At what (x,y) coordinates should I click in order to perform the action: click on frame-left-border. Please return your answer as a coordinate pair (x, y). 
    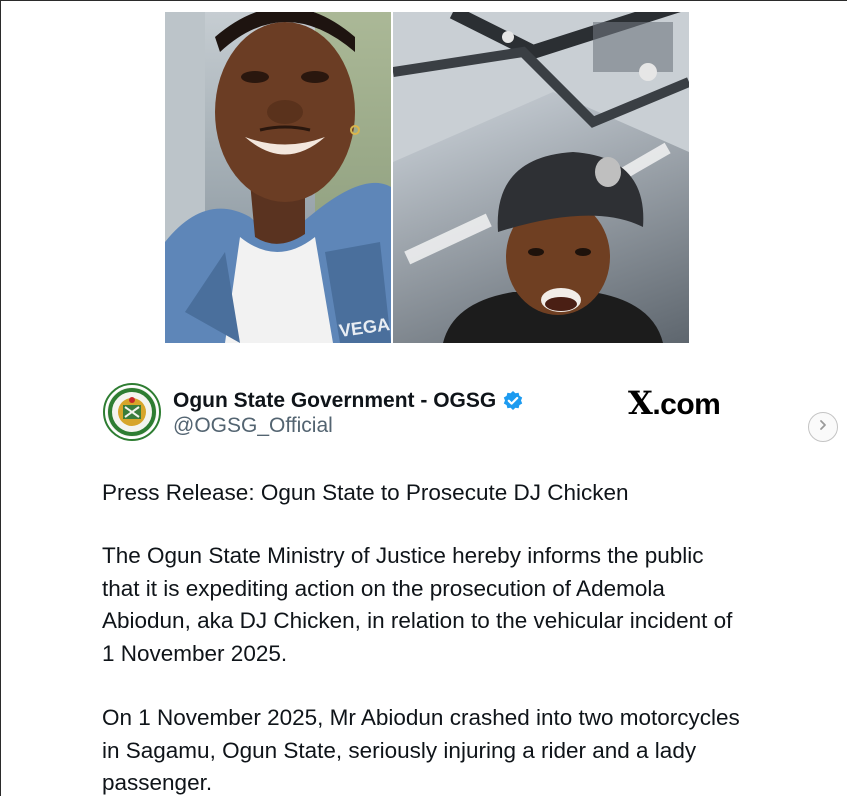
    Looking at the image, I should click on (0, 398).